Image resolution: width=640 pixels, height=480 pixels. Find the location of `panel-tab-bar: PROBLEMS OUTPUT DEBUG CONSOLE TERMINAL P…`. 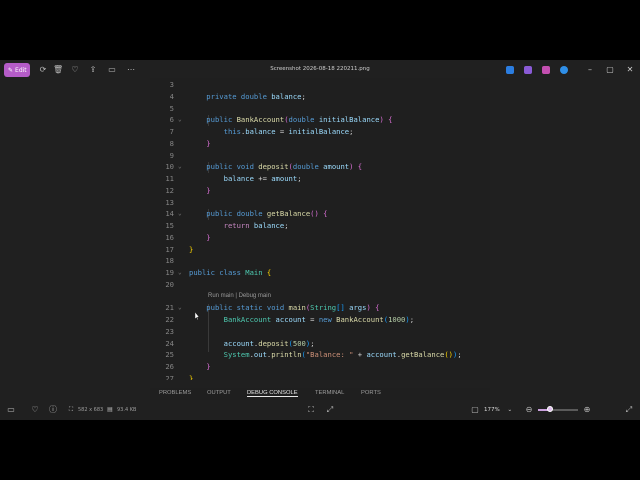

panel-tab-bar: PROBLEMS OUTPUT DEBUG CONSOLE TERMINAL P… is located at coordinates (320, 394).